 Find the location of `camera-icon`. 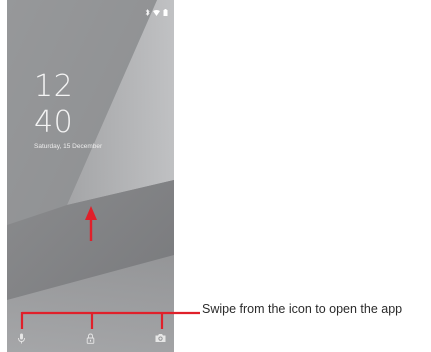

camera-icon is located at coordinates (160, 338).